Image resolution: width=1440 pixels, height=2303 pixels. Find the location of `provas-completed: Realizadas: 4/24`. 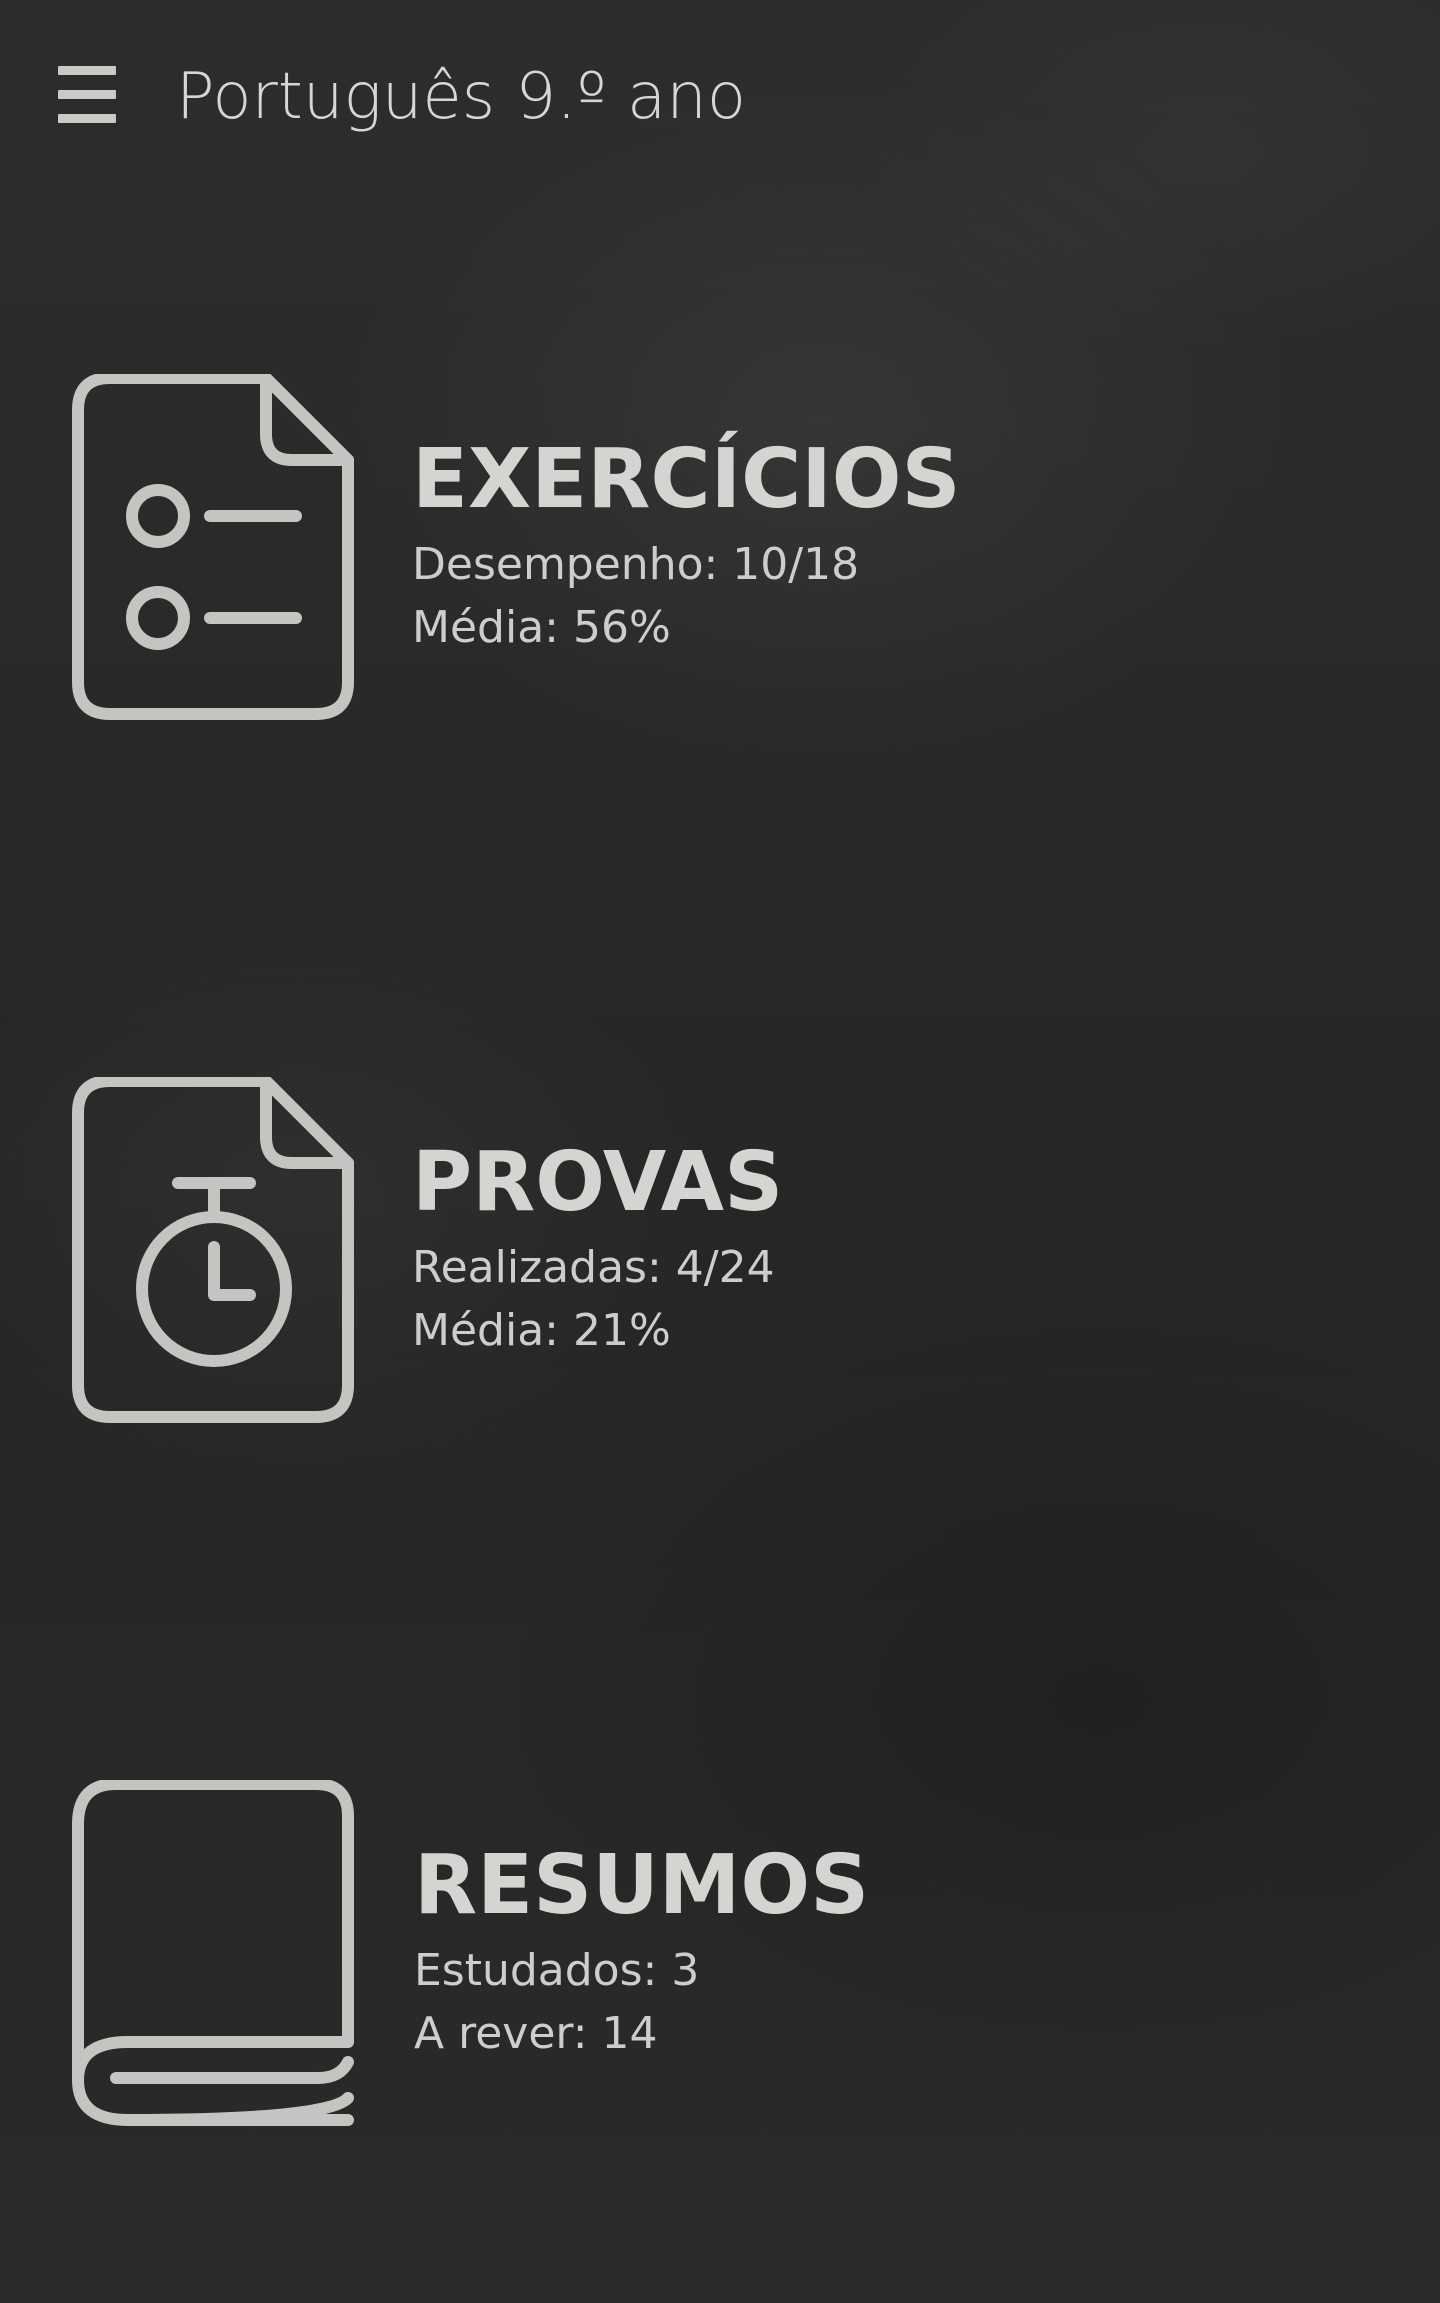

provas-completed: Realizadas: 4/24 is located at coordinates (593, 1267).